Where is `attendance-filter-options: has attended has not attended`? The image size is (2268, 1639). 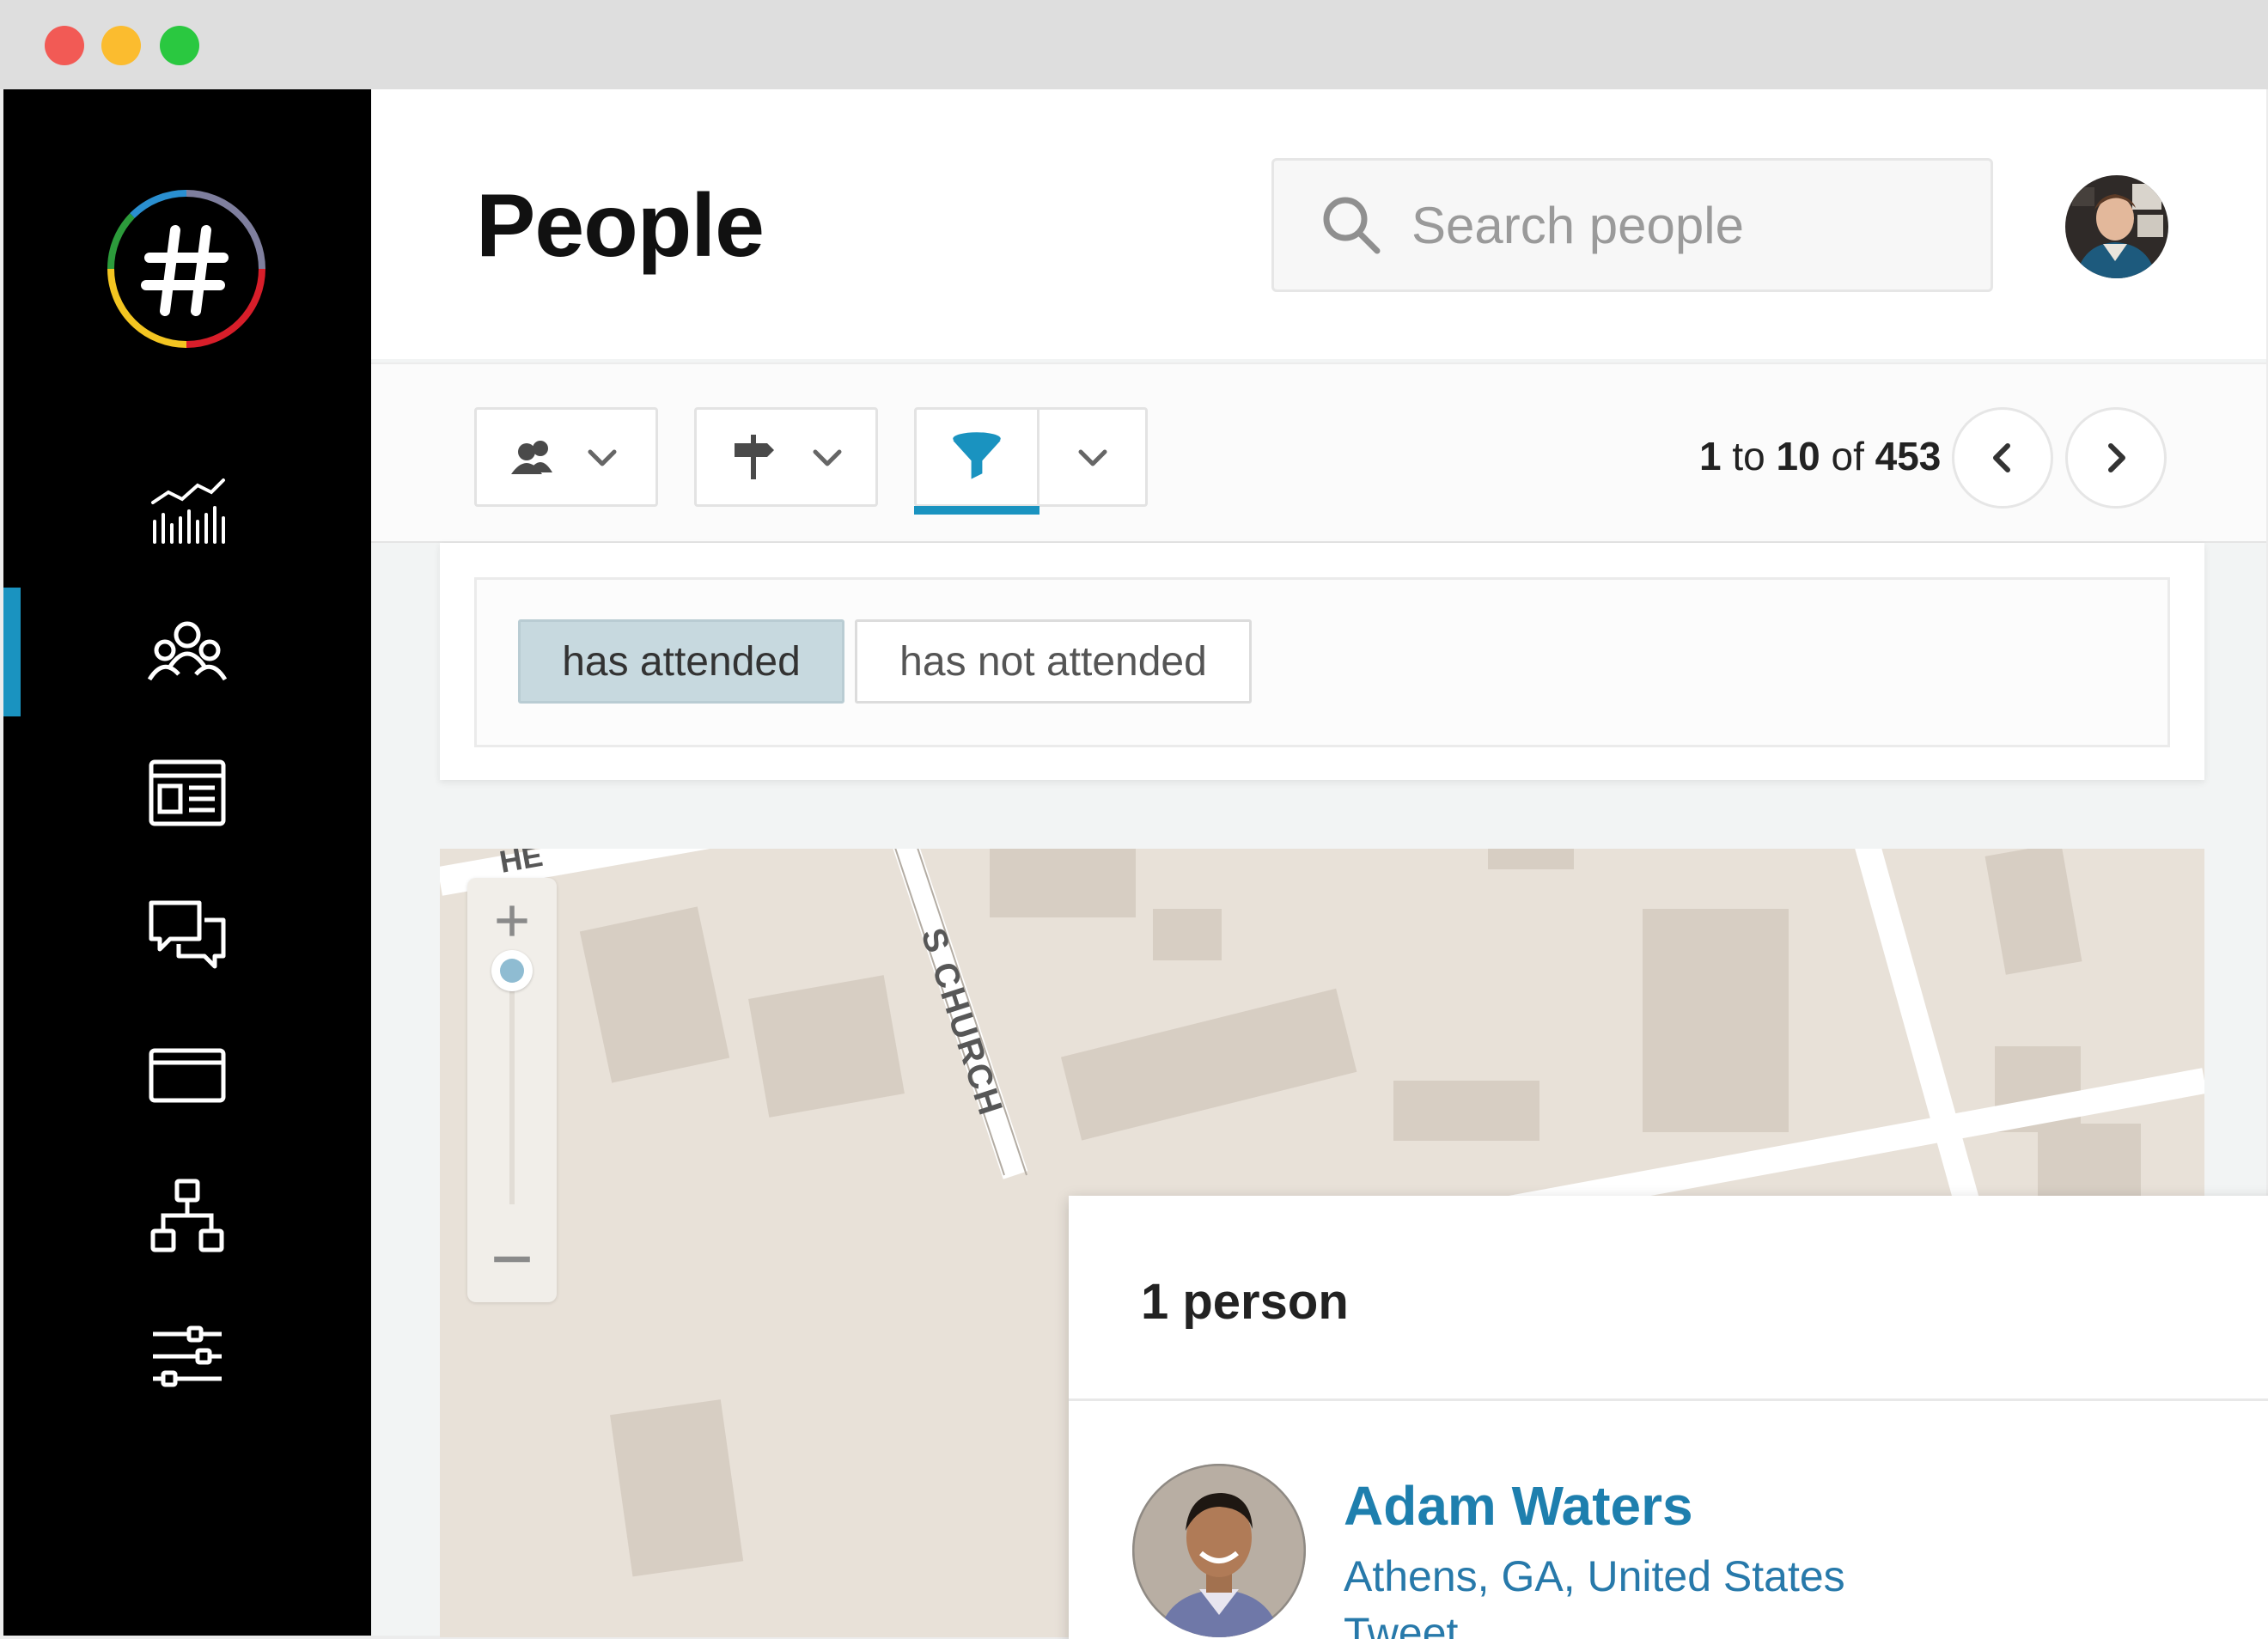
attendance-filter-options: has attended has not attended is located at coordinates (1322, 662).